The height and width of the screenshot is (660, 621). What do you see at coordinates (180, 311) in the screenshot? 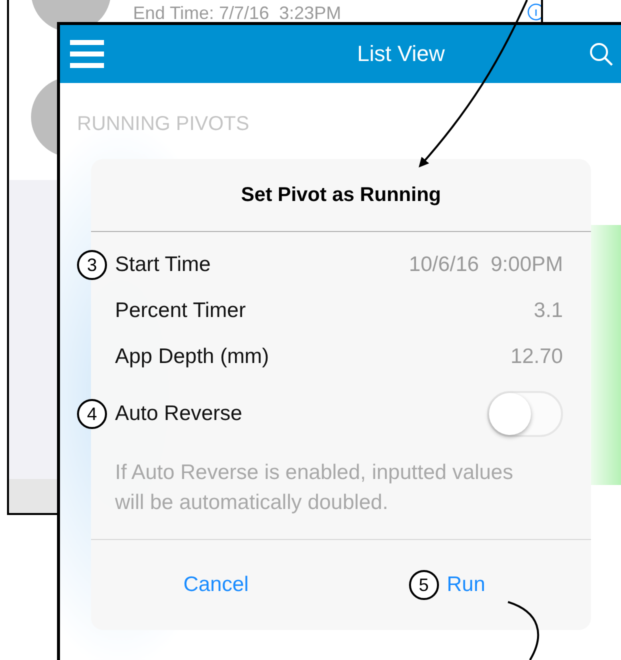
I see `field-label: Percent Timer` at bounding box center [180, 311].